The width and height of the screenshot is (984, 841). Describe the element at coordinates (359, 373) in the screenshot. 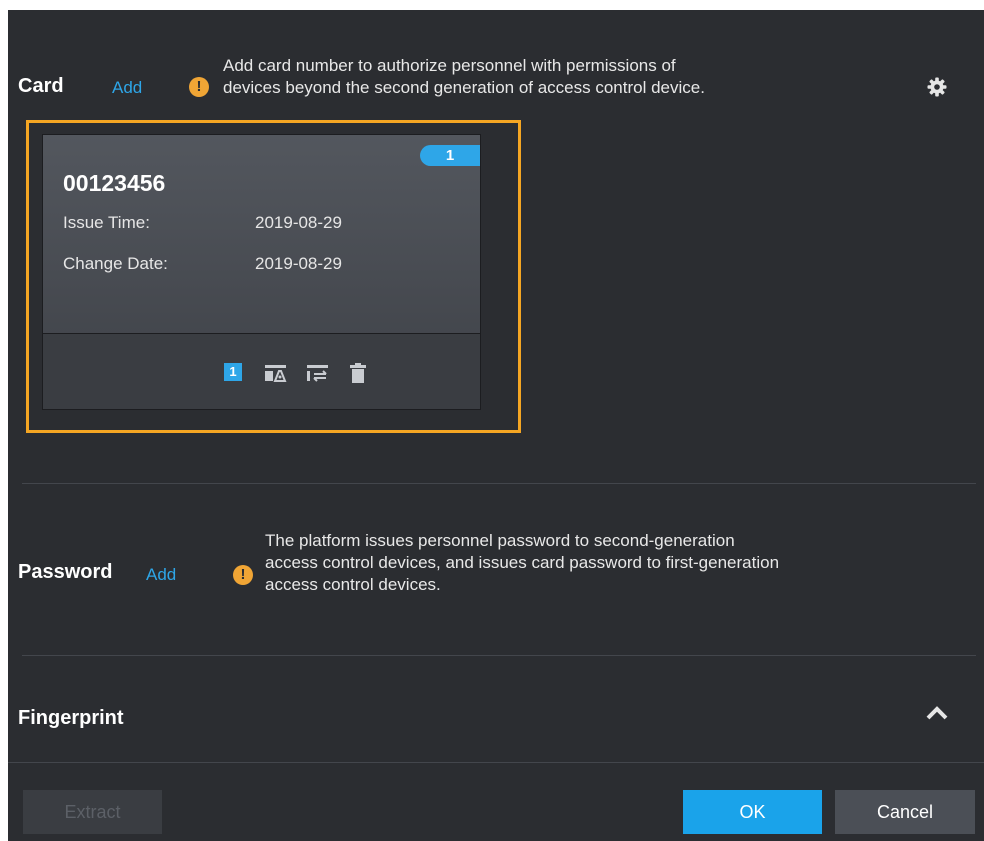

I see `trash-icon` at that location.